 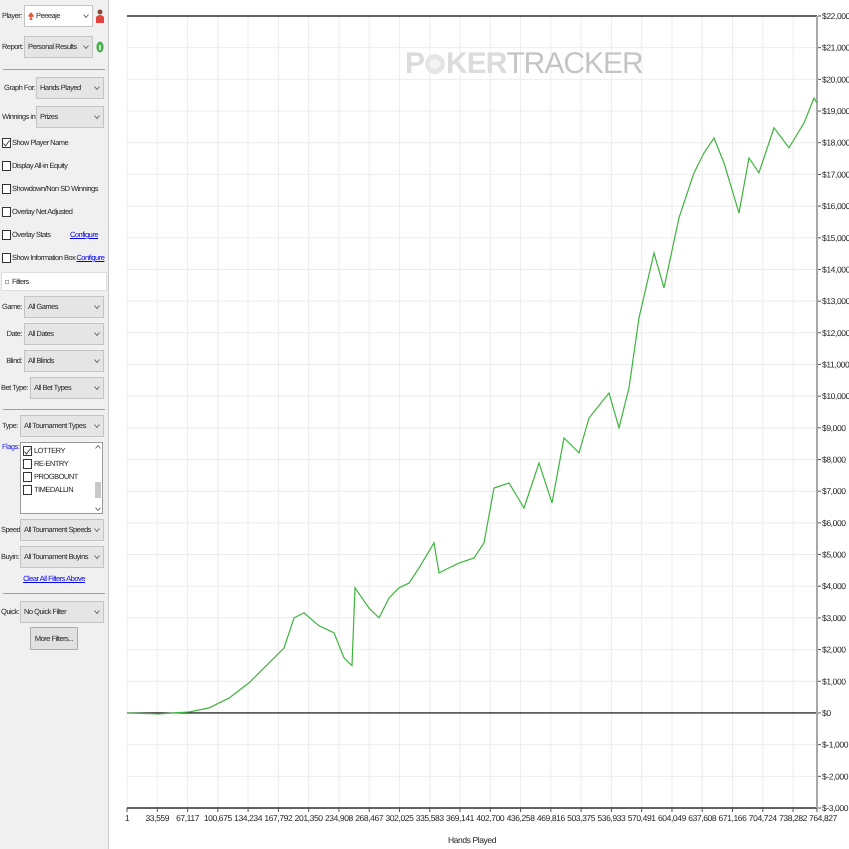 What do you see at coordinates (834, 427) in the screenshot?
I see `y-tick-label: $9,000` at bounding box center [834, 427].